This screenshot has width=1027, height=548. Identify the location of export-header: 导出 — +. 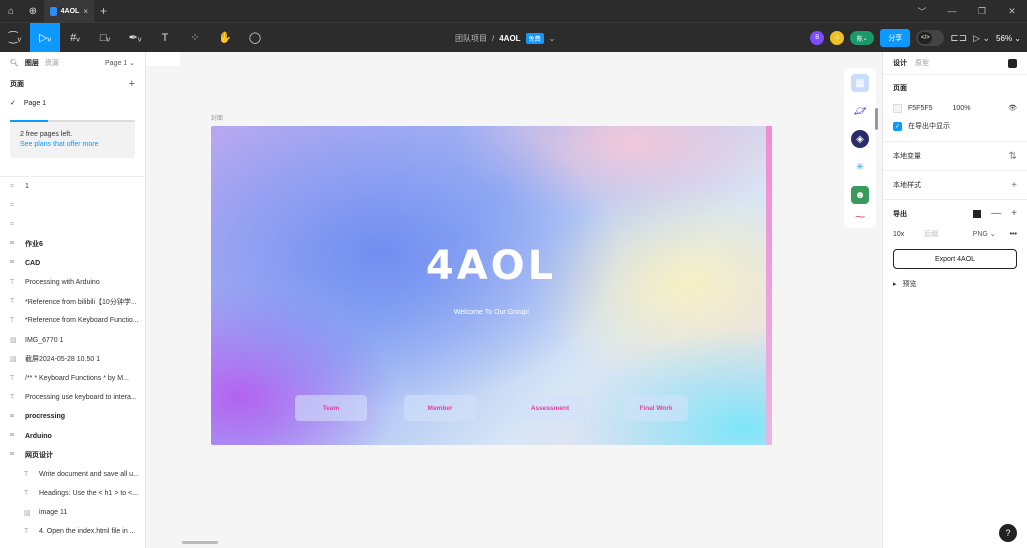
(955, 213).